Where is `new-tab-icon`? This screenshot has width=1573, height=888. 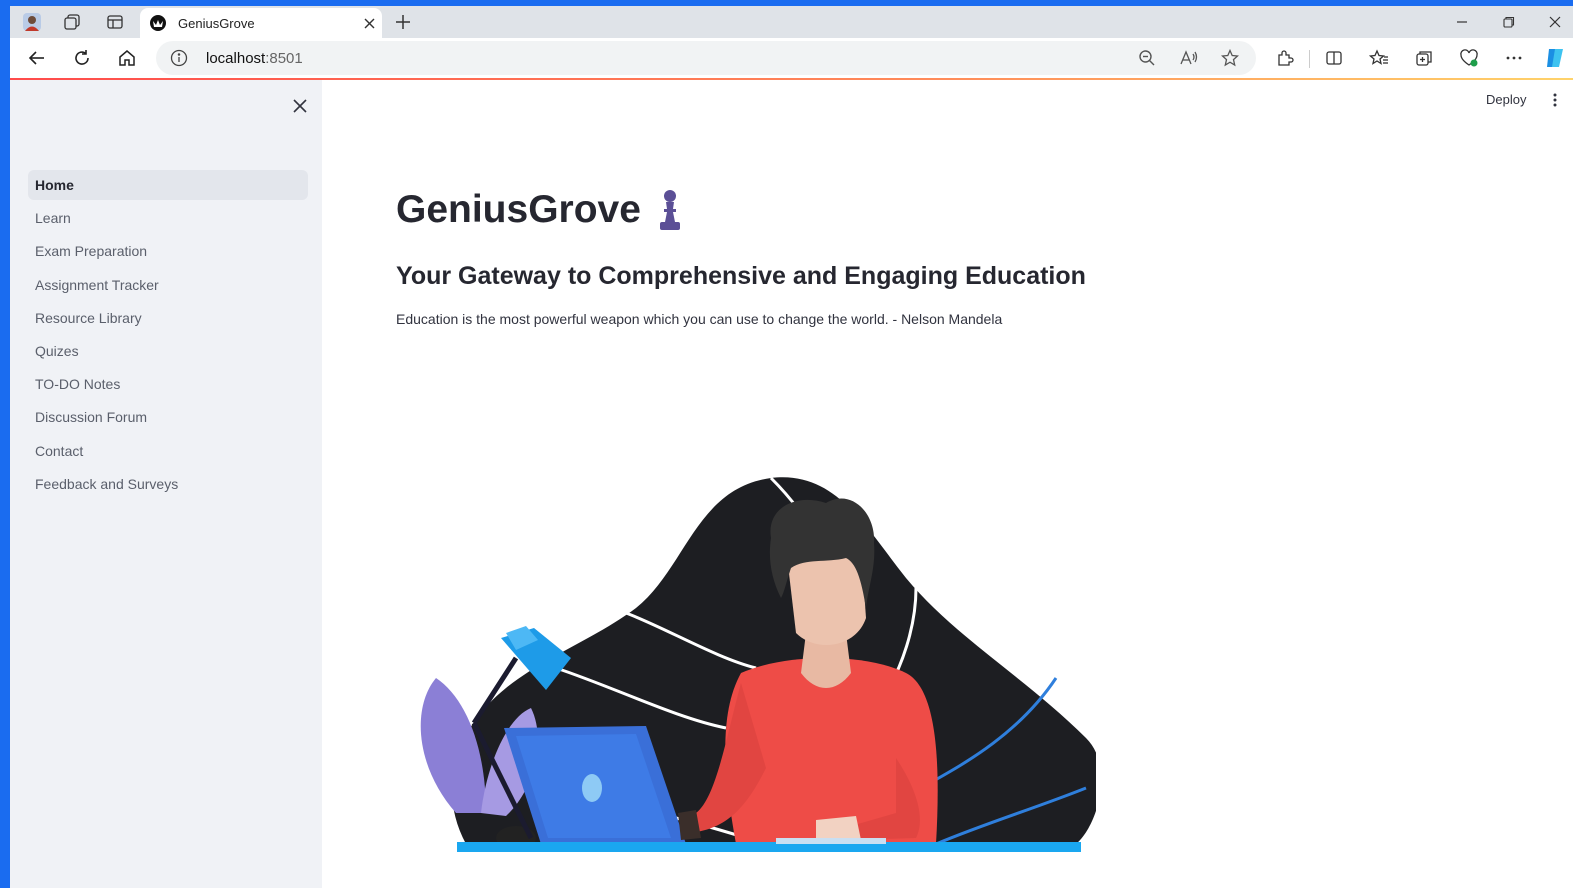 new-tab-icon is located at coordinates (403, 22).